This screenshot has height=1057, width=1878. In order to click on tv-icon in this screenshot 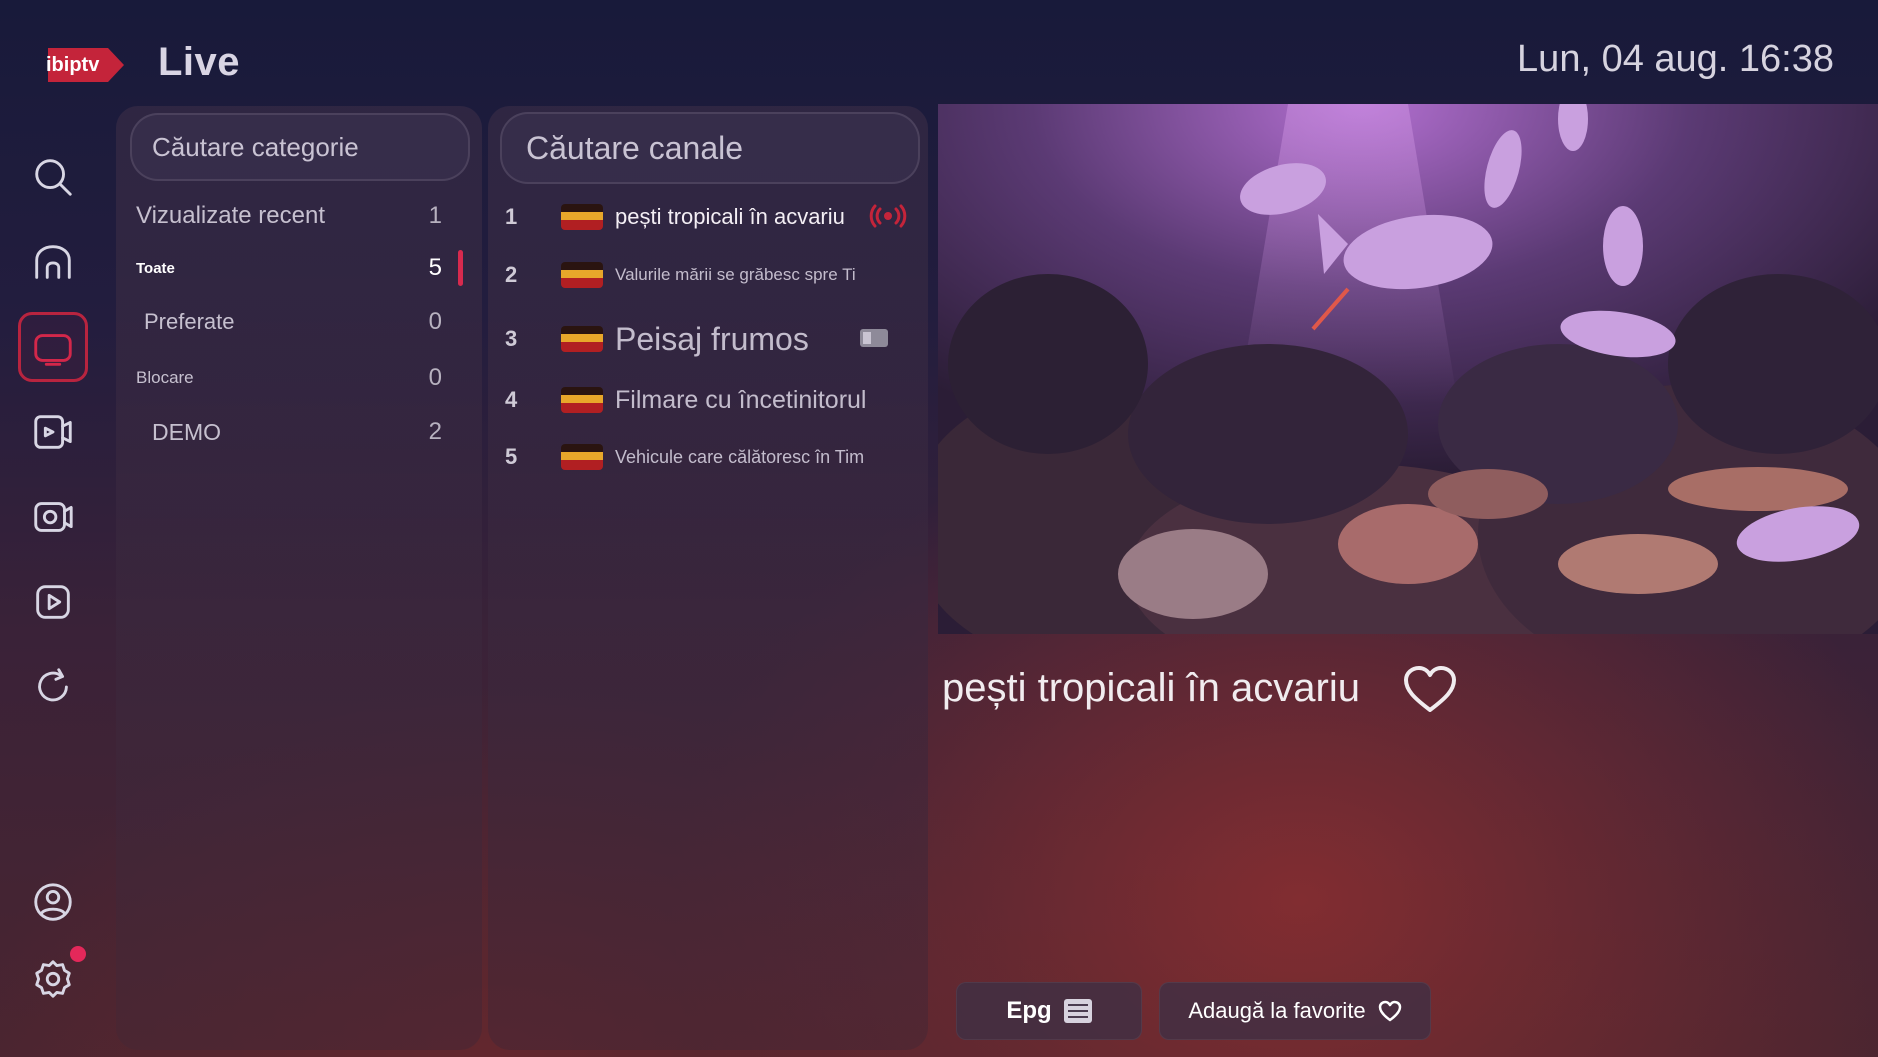, I will do `click(53, 350)`.